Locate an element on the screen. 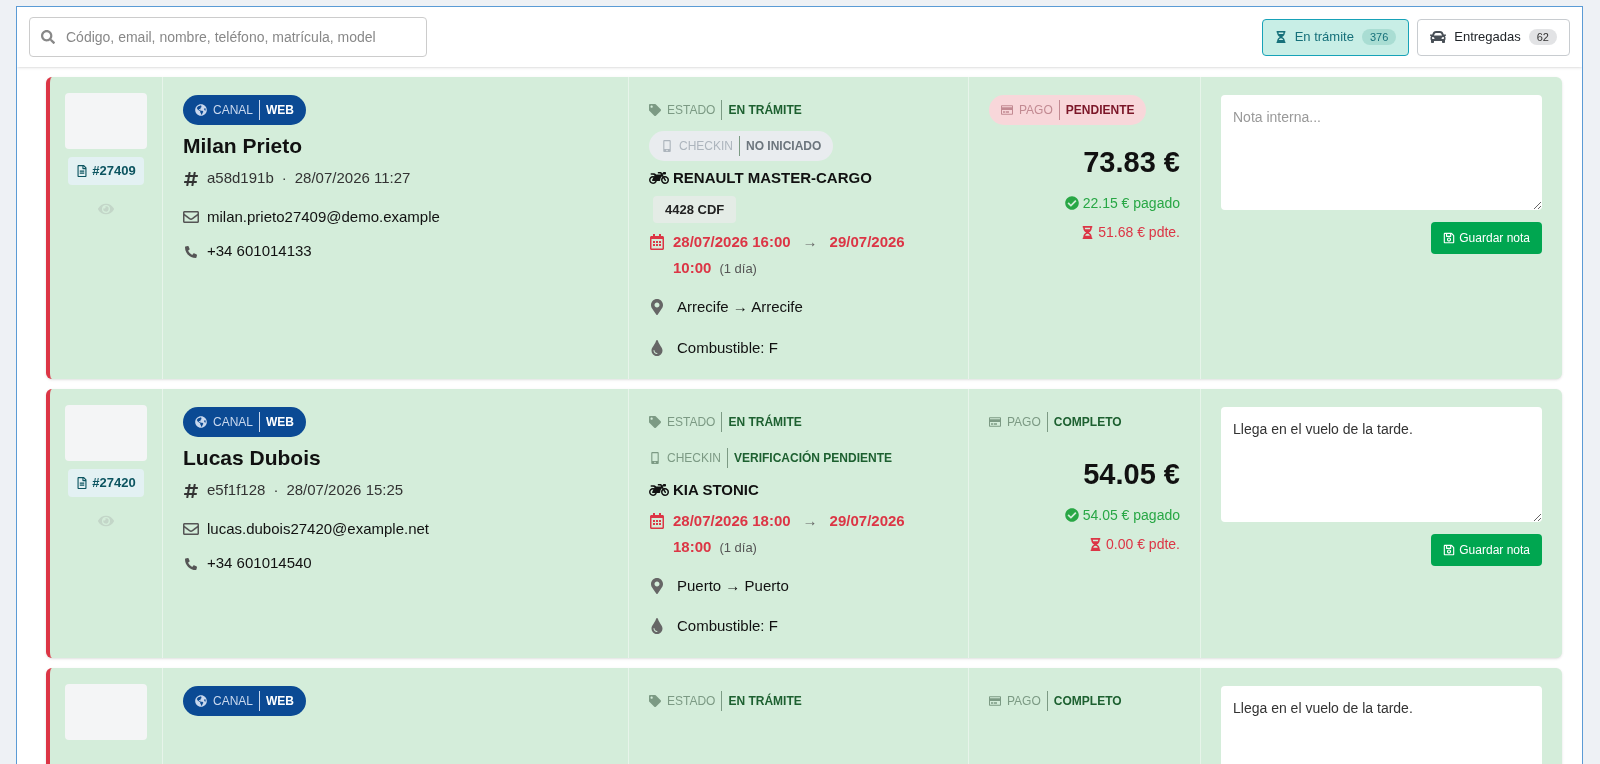 This screenshot has height=764, width=1600. pending-amount: 51.68 € pdte. is located at coordinates (1139, 232).